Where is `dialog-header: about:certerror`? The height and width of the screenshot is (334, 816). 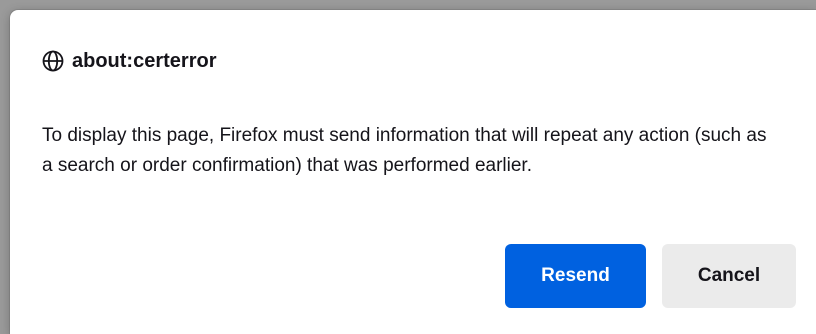 dialog-header: about:certerror is located at coordinates (129, 61).